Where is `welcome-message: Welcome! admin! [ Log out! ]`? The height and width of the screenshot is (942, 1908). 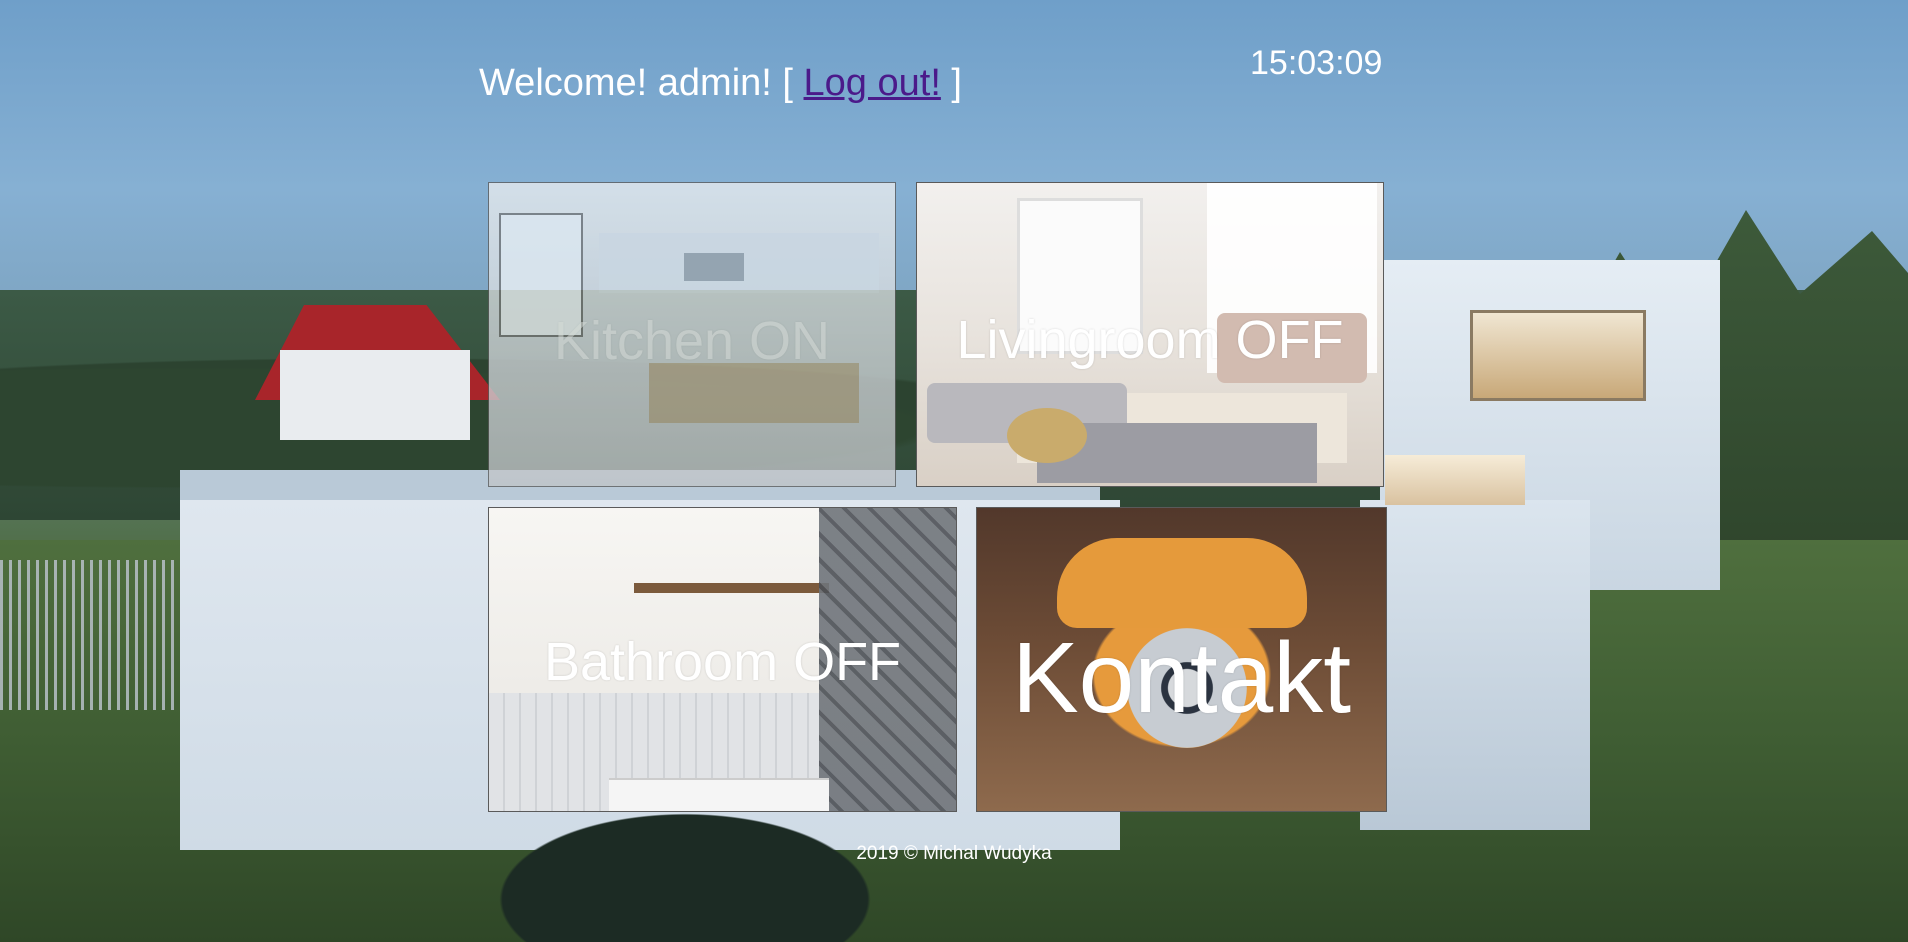
welcome-message: Welcome! admin! [ Log out! ] is located at coordinates (720, 83).